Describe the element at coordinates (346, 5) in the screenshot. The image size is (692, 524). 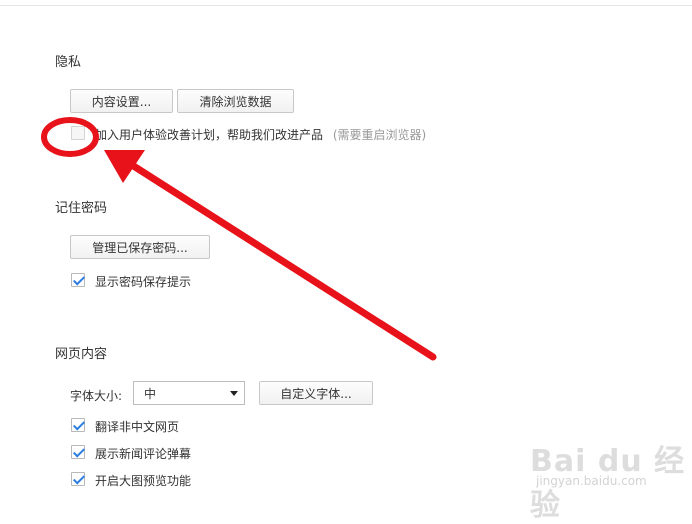
I see `top-divider` at that location.